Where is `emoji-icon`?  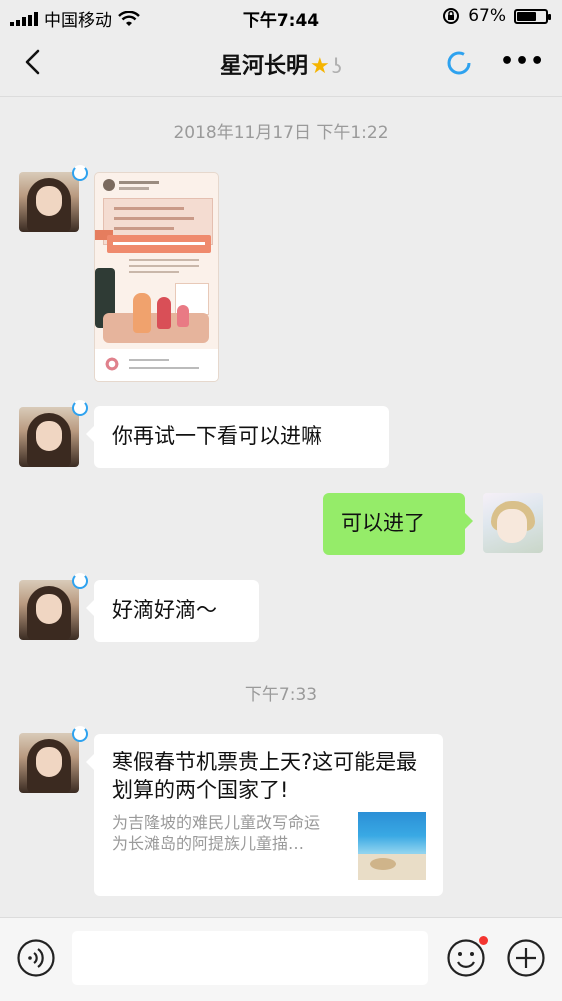 emoji-icon is located at coordinates (467, 957).